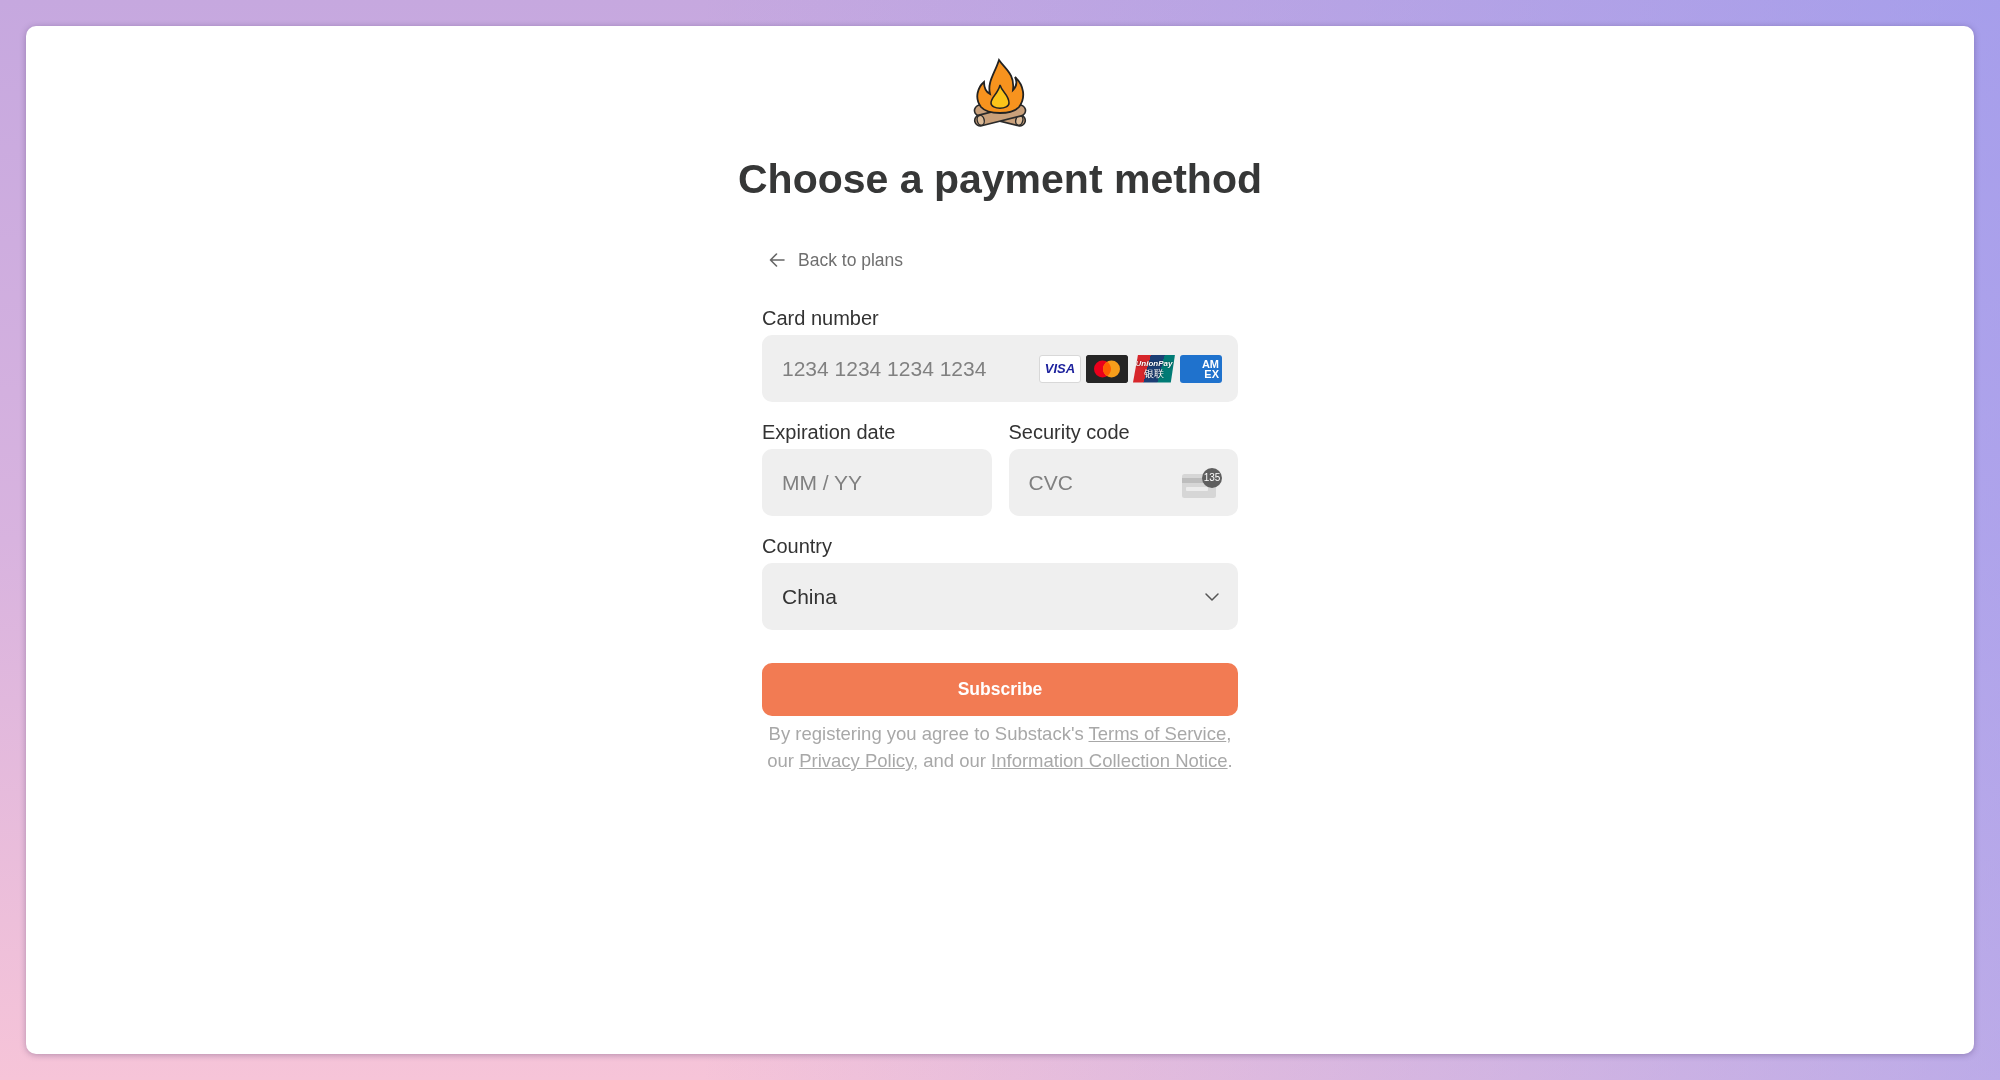 This screenshot has width=2000, height=1080. What do you see at coordinates (797, 546) in the screenshot?
I see `field-label: Country` at bounding box center [797, 546].